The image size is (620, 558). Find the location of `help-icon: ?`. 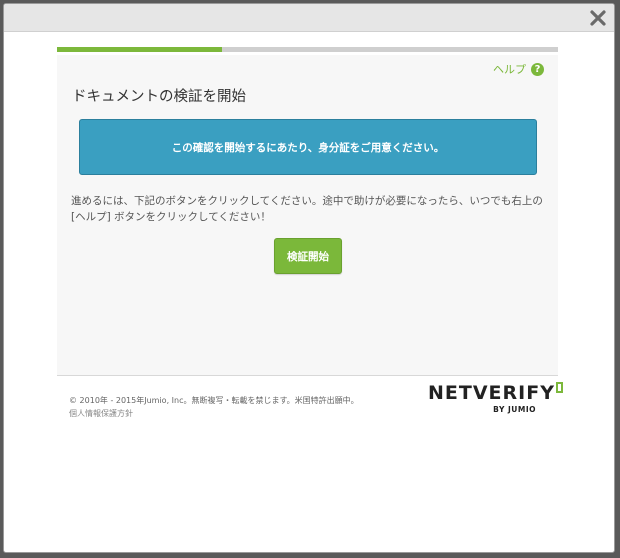

help-icon: ? is located at coordinates (537, 69).